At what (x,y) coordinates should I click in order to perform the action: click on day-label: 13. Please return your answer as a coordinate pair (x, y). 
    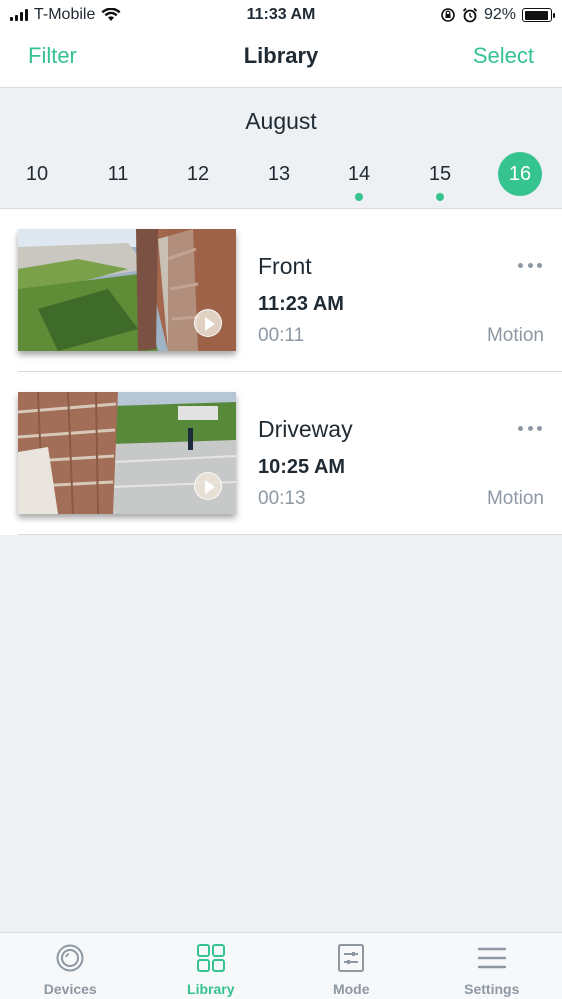
    Looking at the image, I should click on (279, 174).